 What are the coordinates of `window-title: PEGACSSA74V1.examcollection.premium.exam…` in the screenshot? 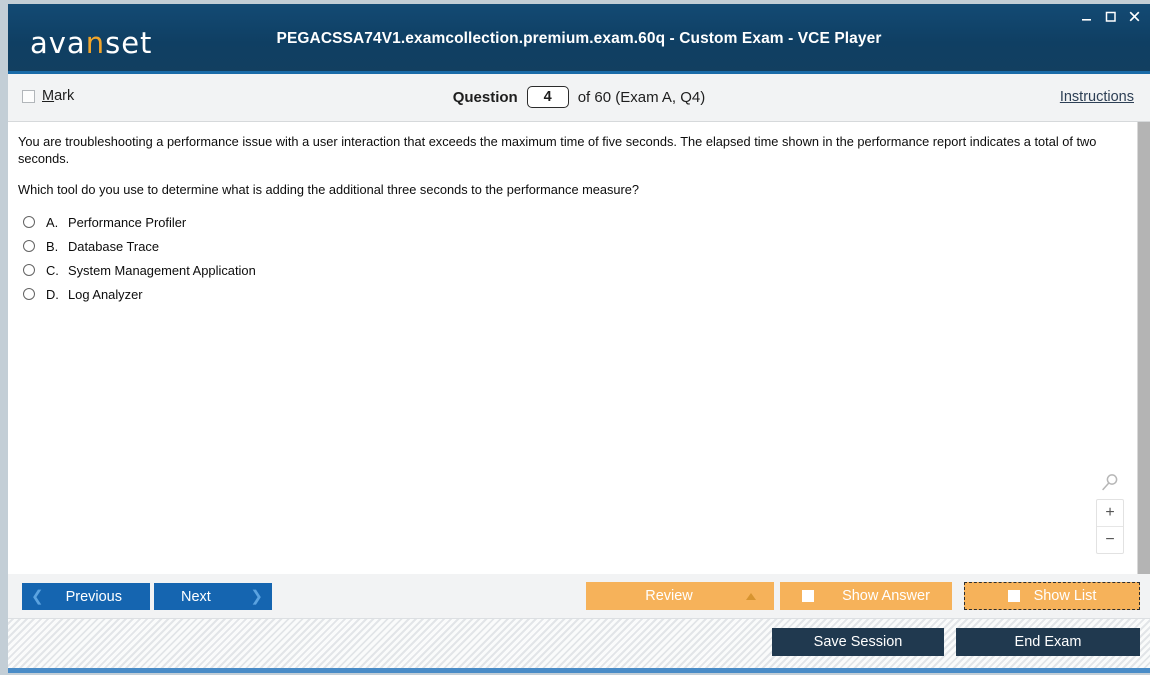 It's located at (579, 38).